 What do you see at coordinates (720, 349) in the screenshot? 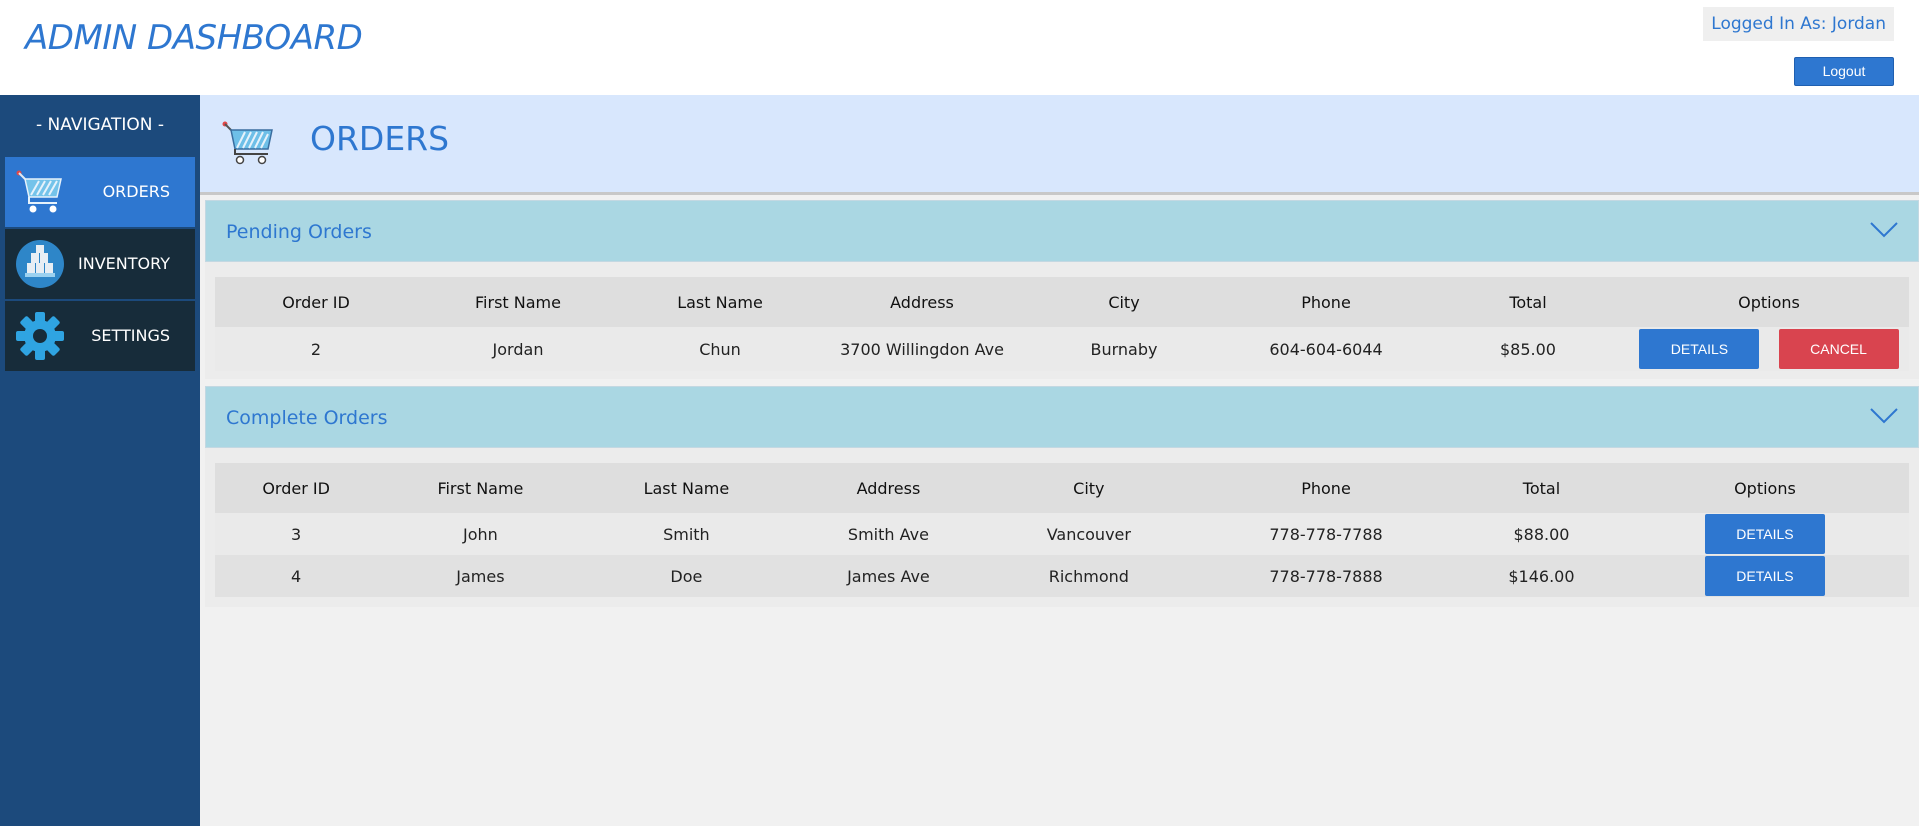
I see `last-name-cell: Chun` at bounding box center [720, 349].